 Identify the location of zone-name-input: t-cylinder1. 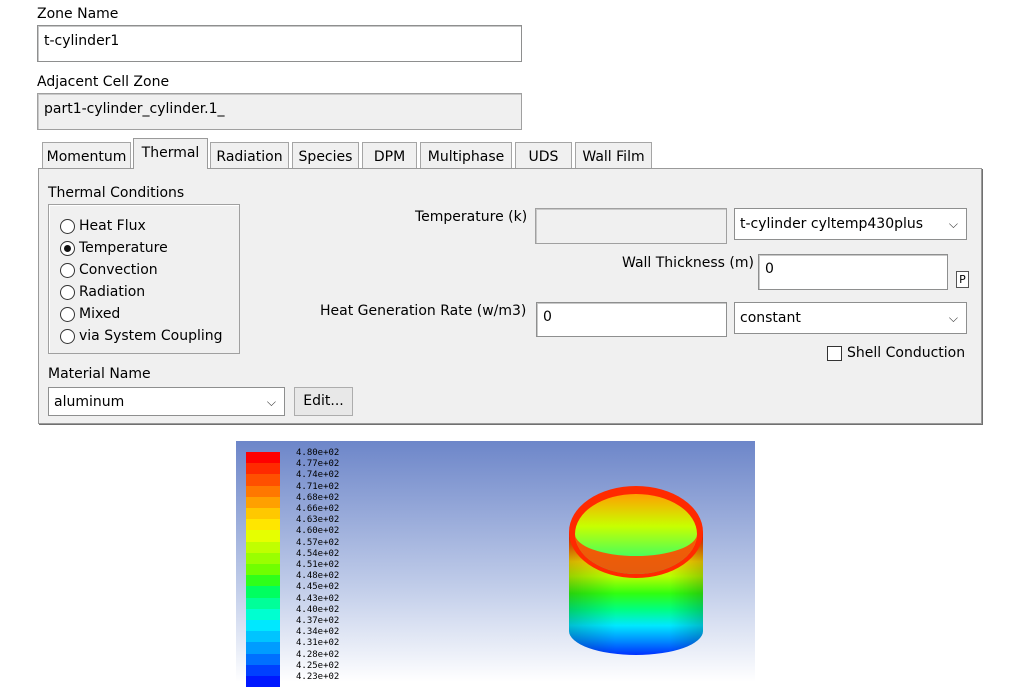
(279, 43).